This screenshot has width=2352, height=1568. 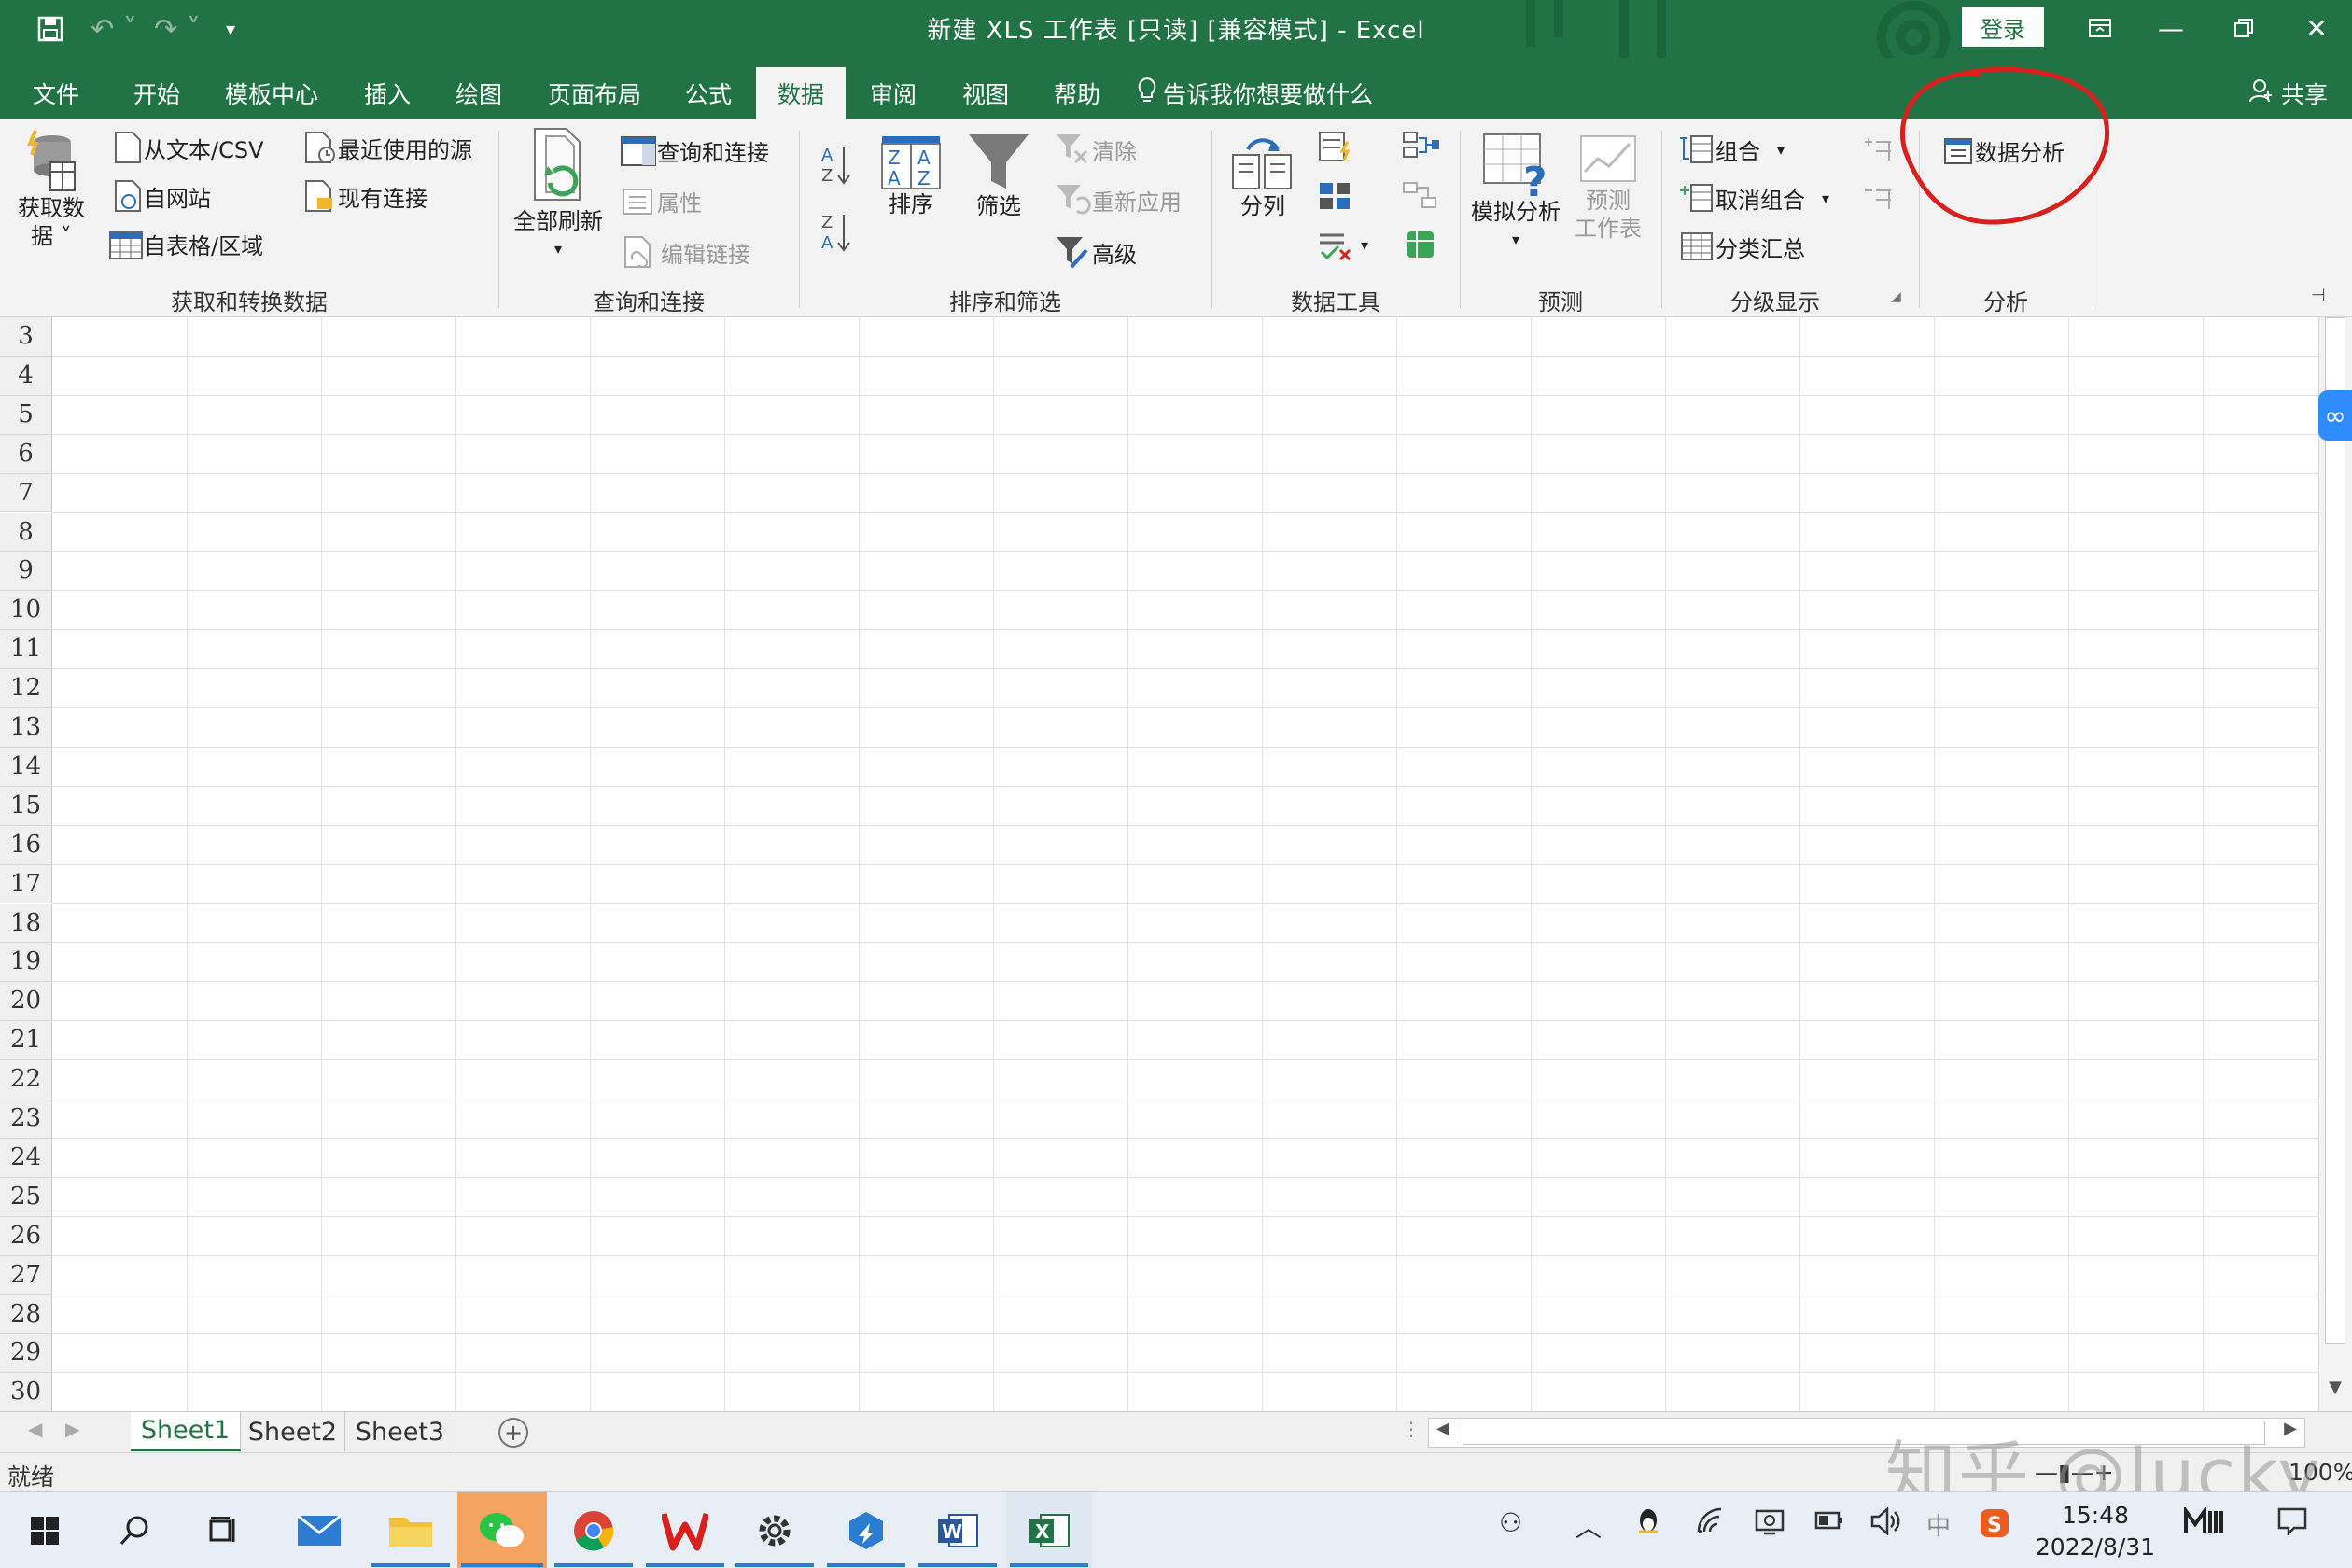 What do you see at coordinates (502, 1530) in the screenshot?
I see `wechat-app-button` at bounding box center [502, 1530].